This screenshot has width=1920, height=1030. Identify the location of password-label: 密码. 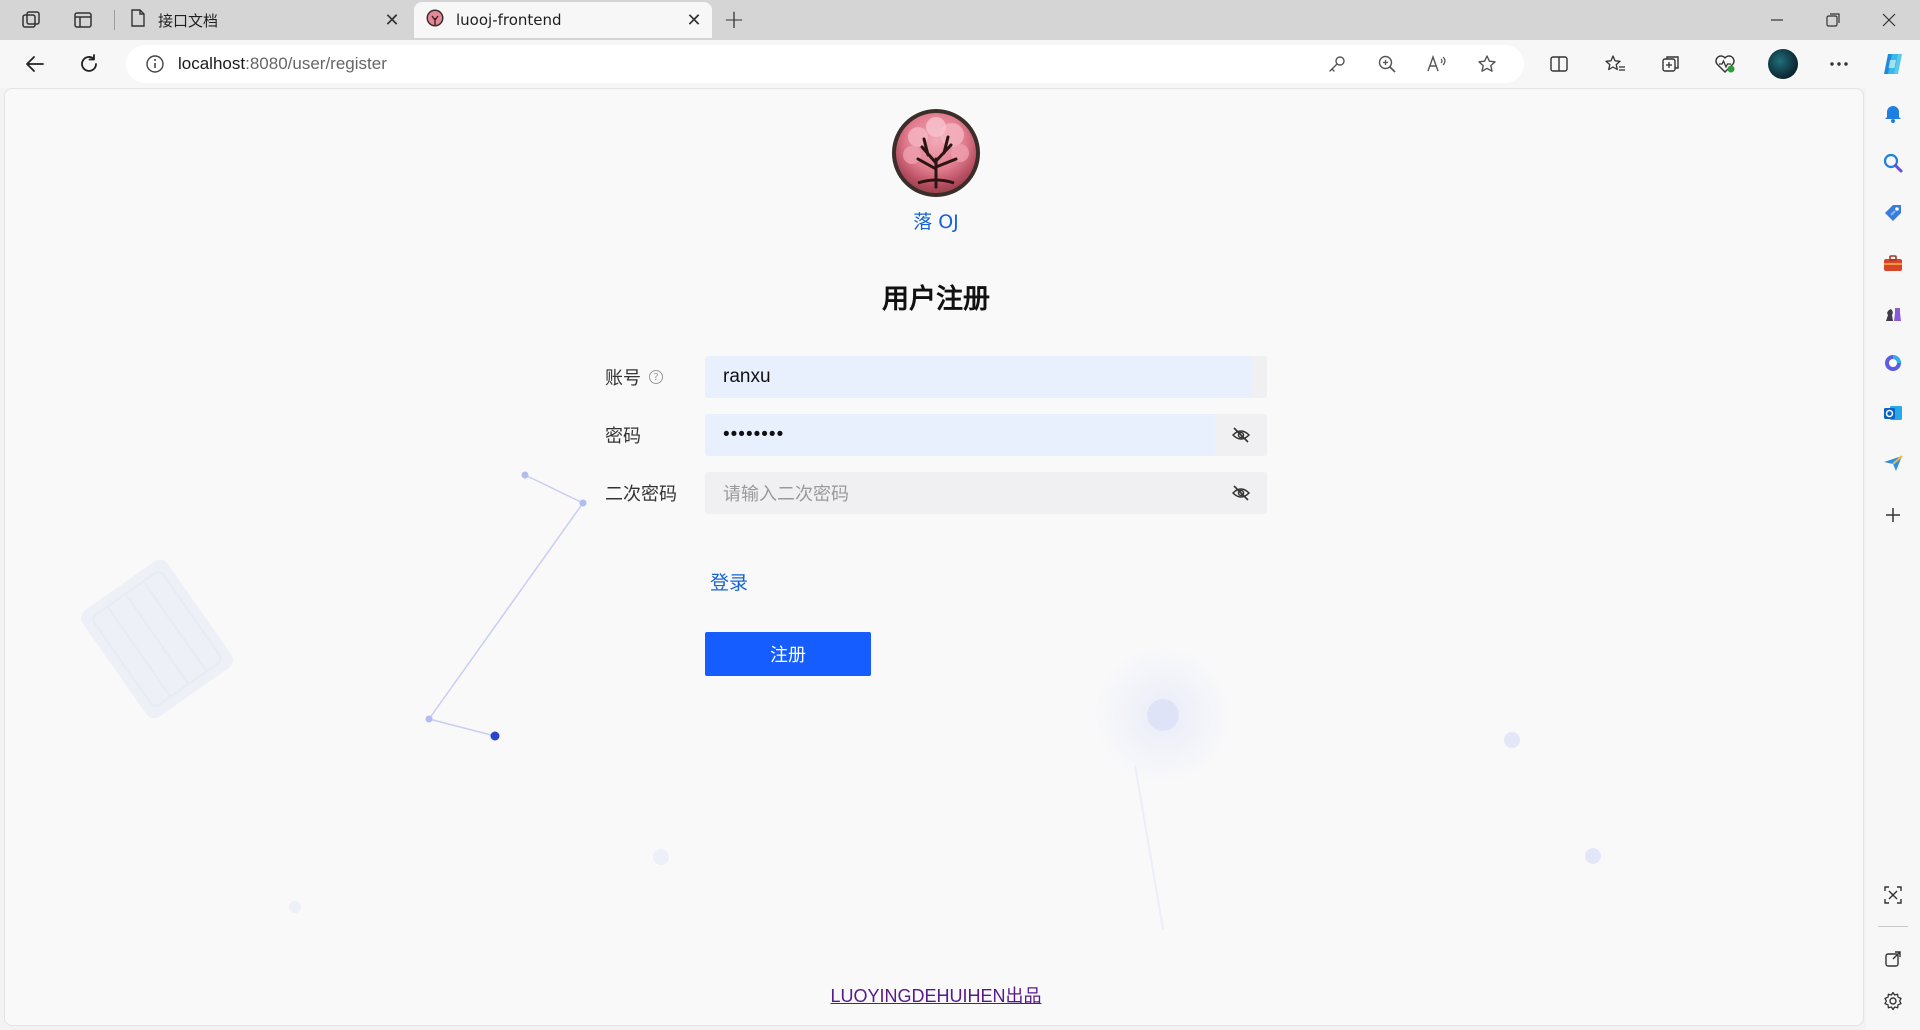
(623, 435).